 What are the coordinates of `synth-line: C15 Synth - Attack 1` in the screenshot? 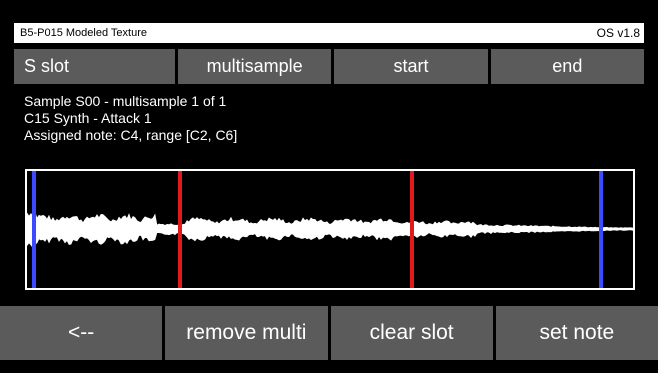 It's located at (88, 118).